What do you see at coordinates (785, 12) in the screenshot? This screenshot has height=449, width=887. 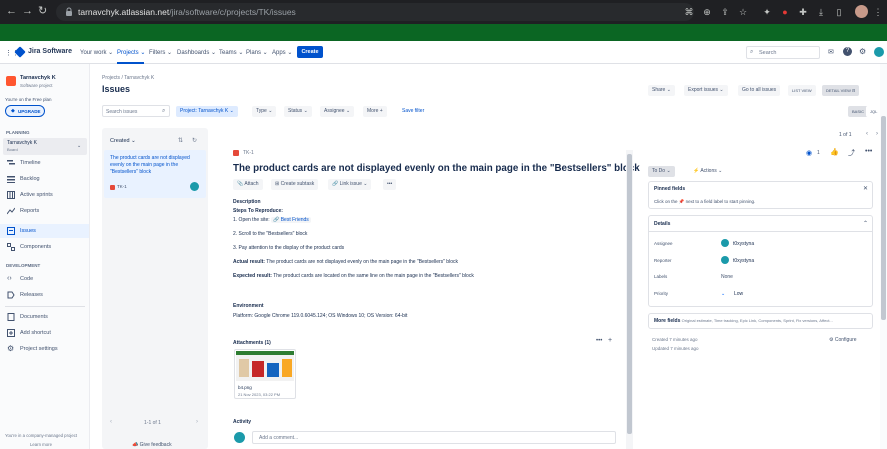 I see `extension-red-icon: ●` at bounding box center [785, 12].